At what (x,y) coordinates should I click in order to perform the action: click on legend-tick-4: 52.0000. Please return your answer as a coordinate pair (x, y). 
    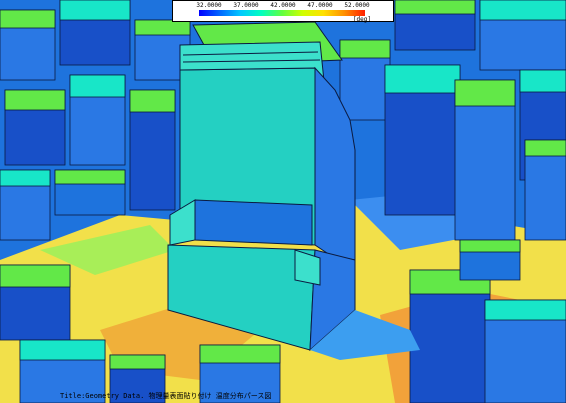
    Looking at the image, I should click on (357, 5).